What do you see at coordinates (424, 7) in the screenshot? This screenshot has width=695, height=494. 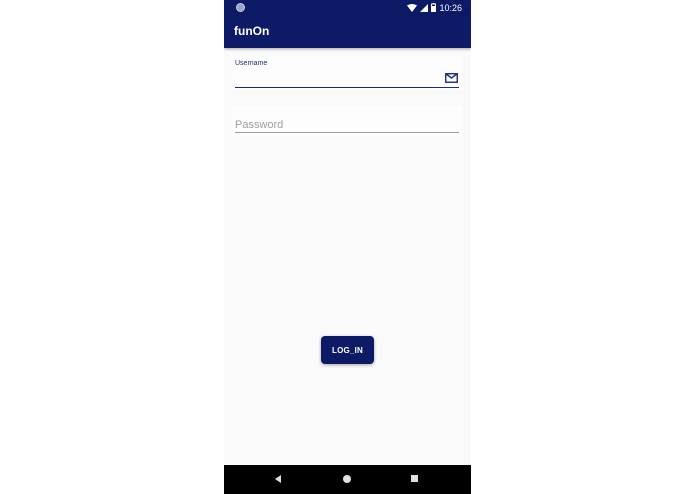 I see `signal-icon` at bounding box center [424, 7].